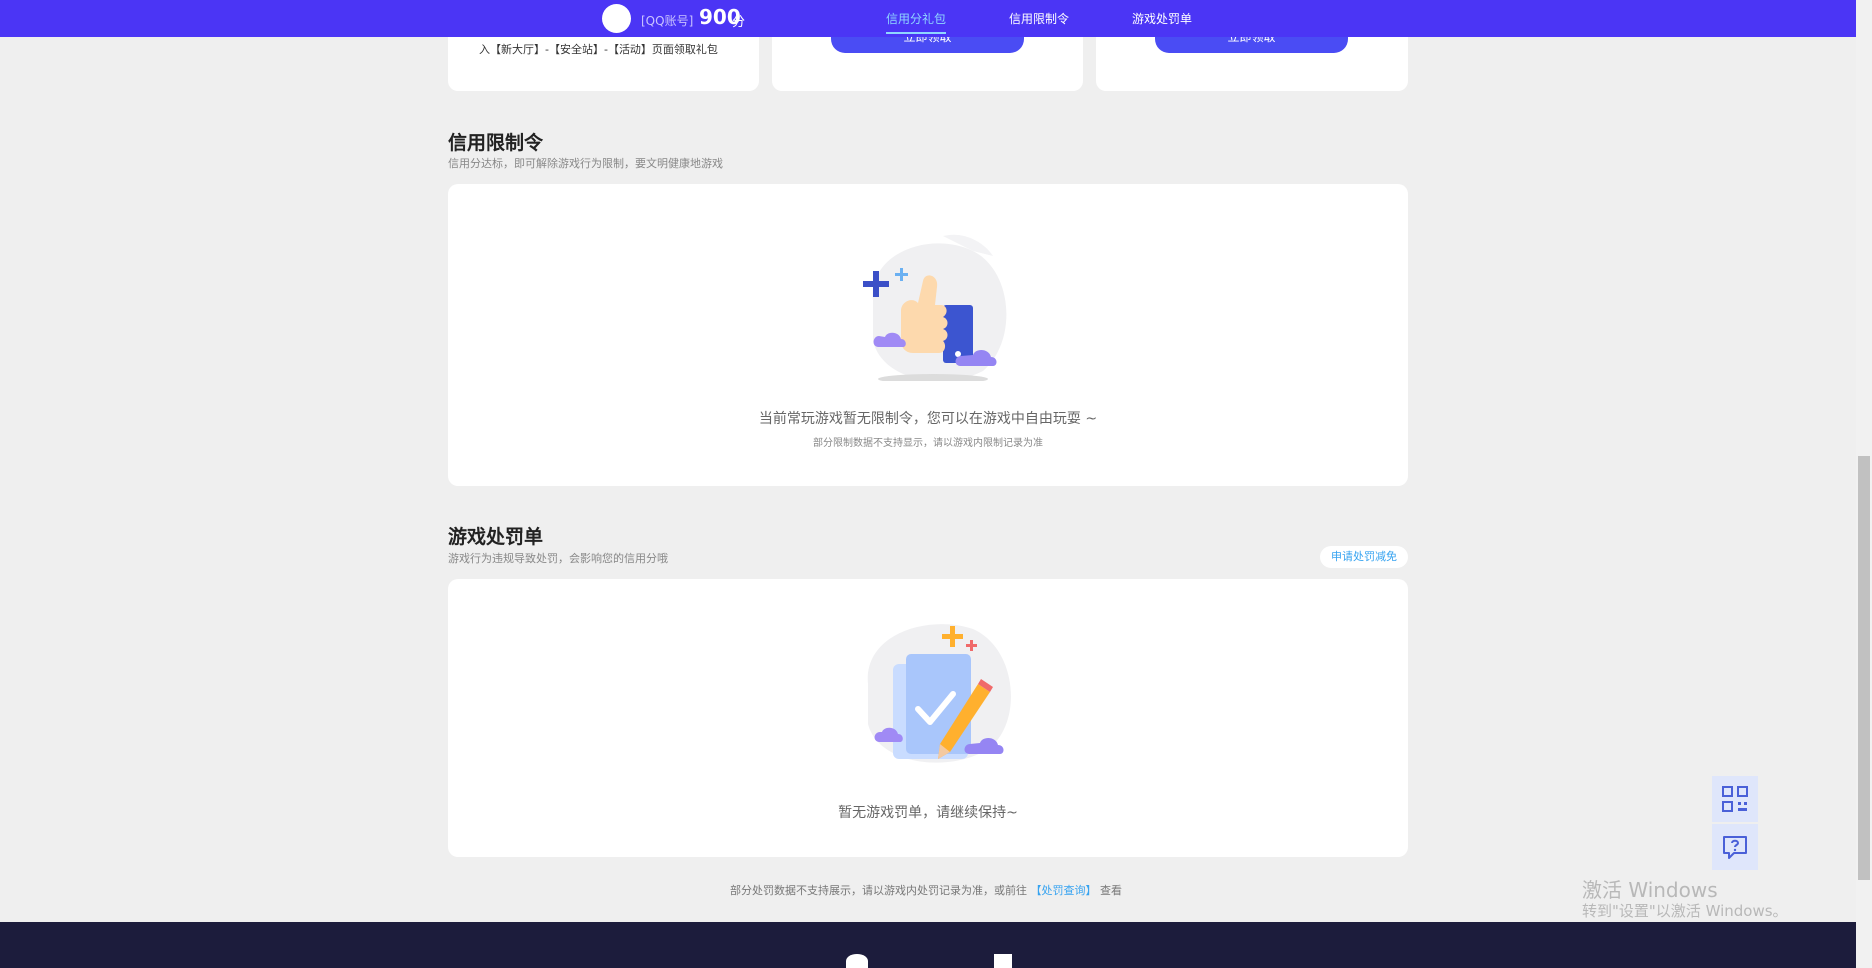  I want to click on qrcode-button, so click(1735, 799).